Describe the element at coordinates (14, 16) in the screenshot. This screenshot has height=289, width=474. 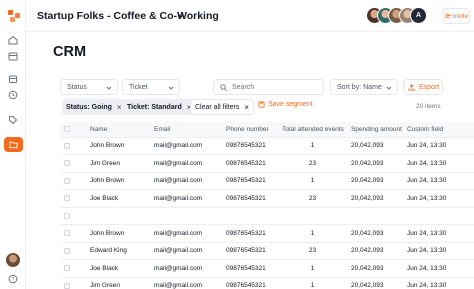
I see `brand-logo-icon` at that location.